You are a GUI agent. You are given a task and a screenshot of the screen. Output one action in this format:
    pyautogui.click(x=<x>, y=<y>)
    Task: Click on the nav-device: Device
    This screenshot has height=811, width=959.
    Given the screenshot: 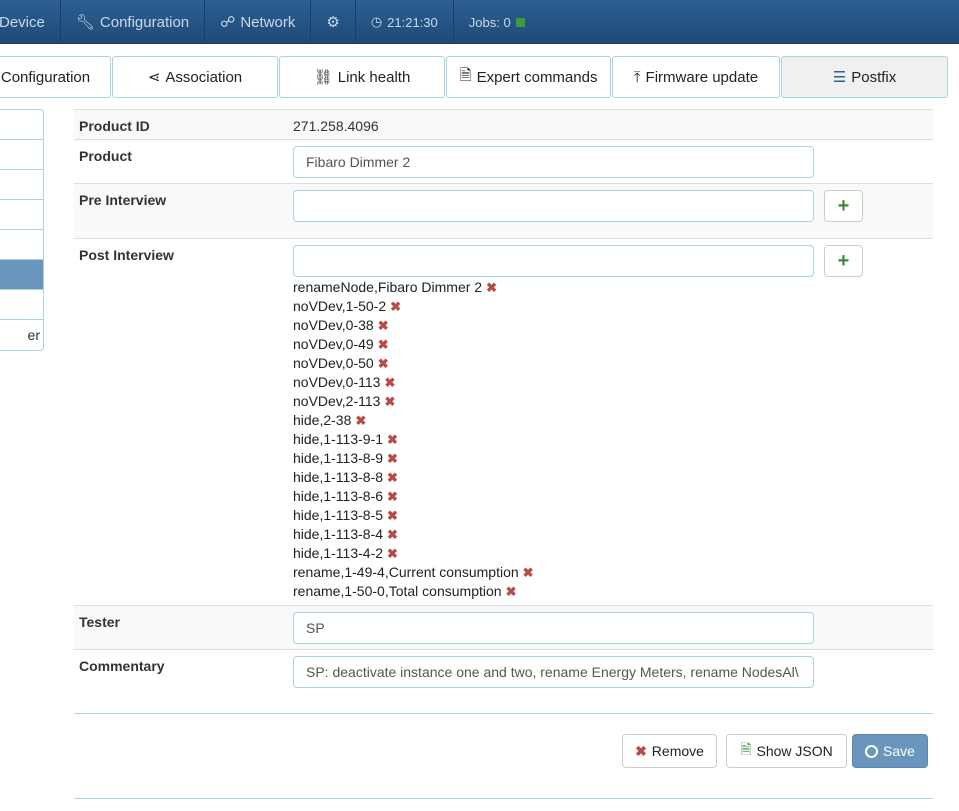 What is the action you would take?
    pyautogui.click(x=30, y=22)
    